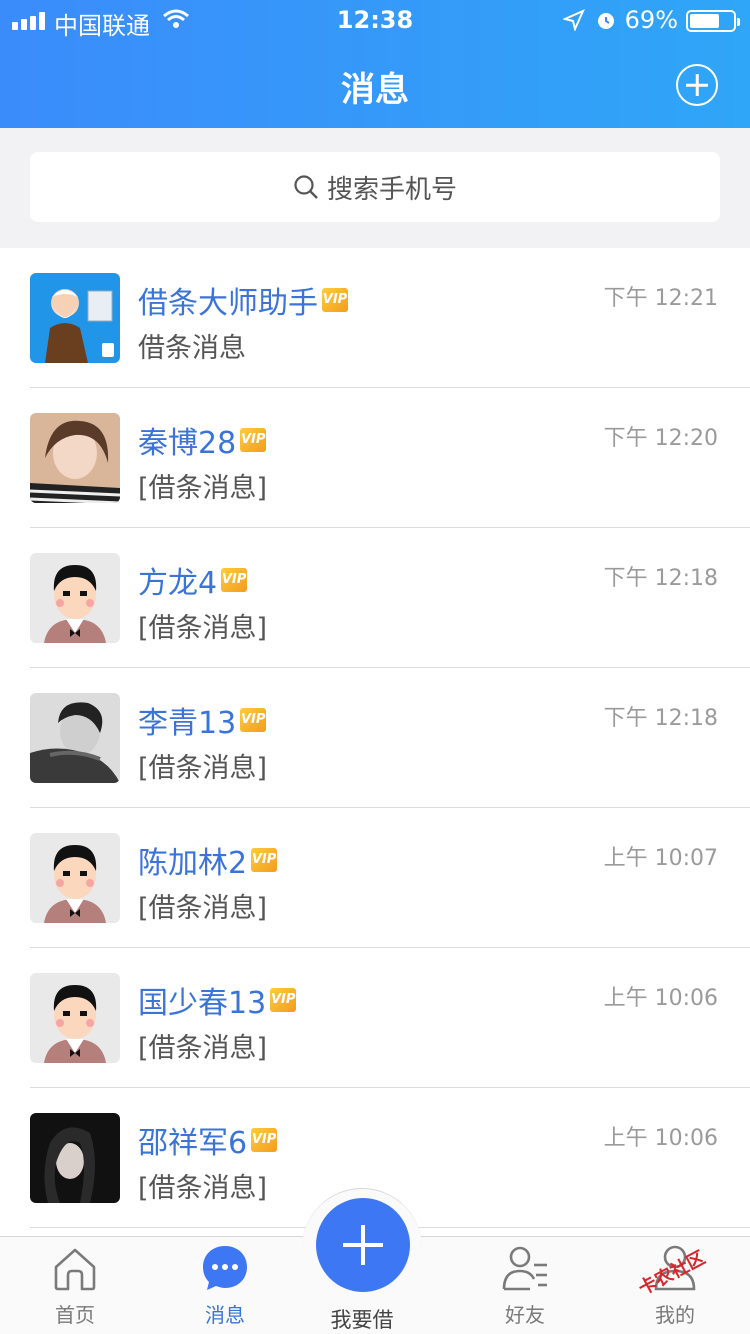 The width and height of the screenshot is (750, 1334). I want to click on tab-home: 首页, so click(75, 1285).